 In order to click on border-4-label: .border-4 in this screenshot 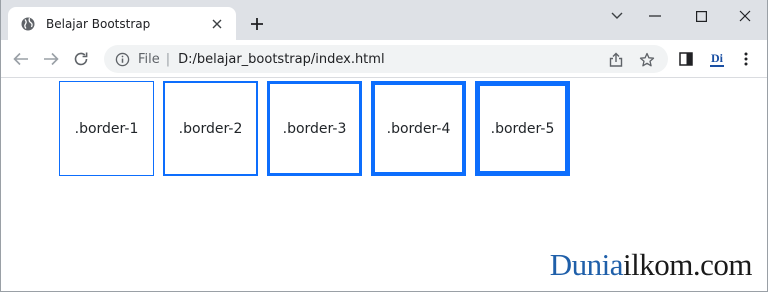, I will do `click(418, 128)`.